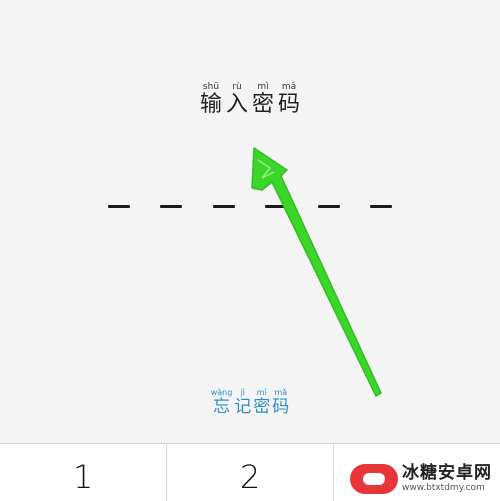 Image resolution: width=500 pixels, height=501 pixels. What do you see at coordinates (250, 100) in the screenshot?
I see `page-title: 输shū入rù密mì码mǎ` at bounding box center [250, 100].